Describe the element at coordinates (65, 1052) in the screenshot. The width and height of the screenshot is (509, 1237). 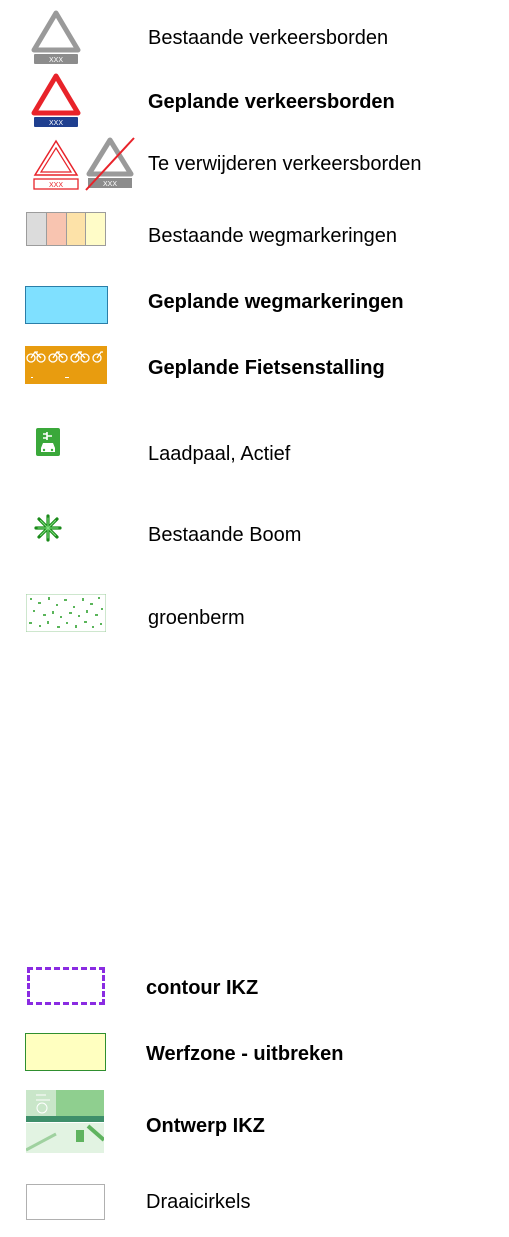
I see `worksite-swatch` at that location.